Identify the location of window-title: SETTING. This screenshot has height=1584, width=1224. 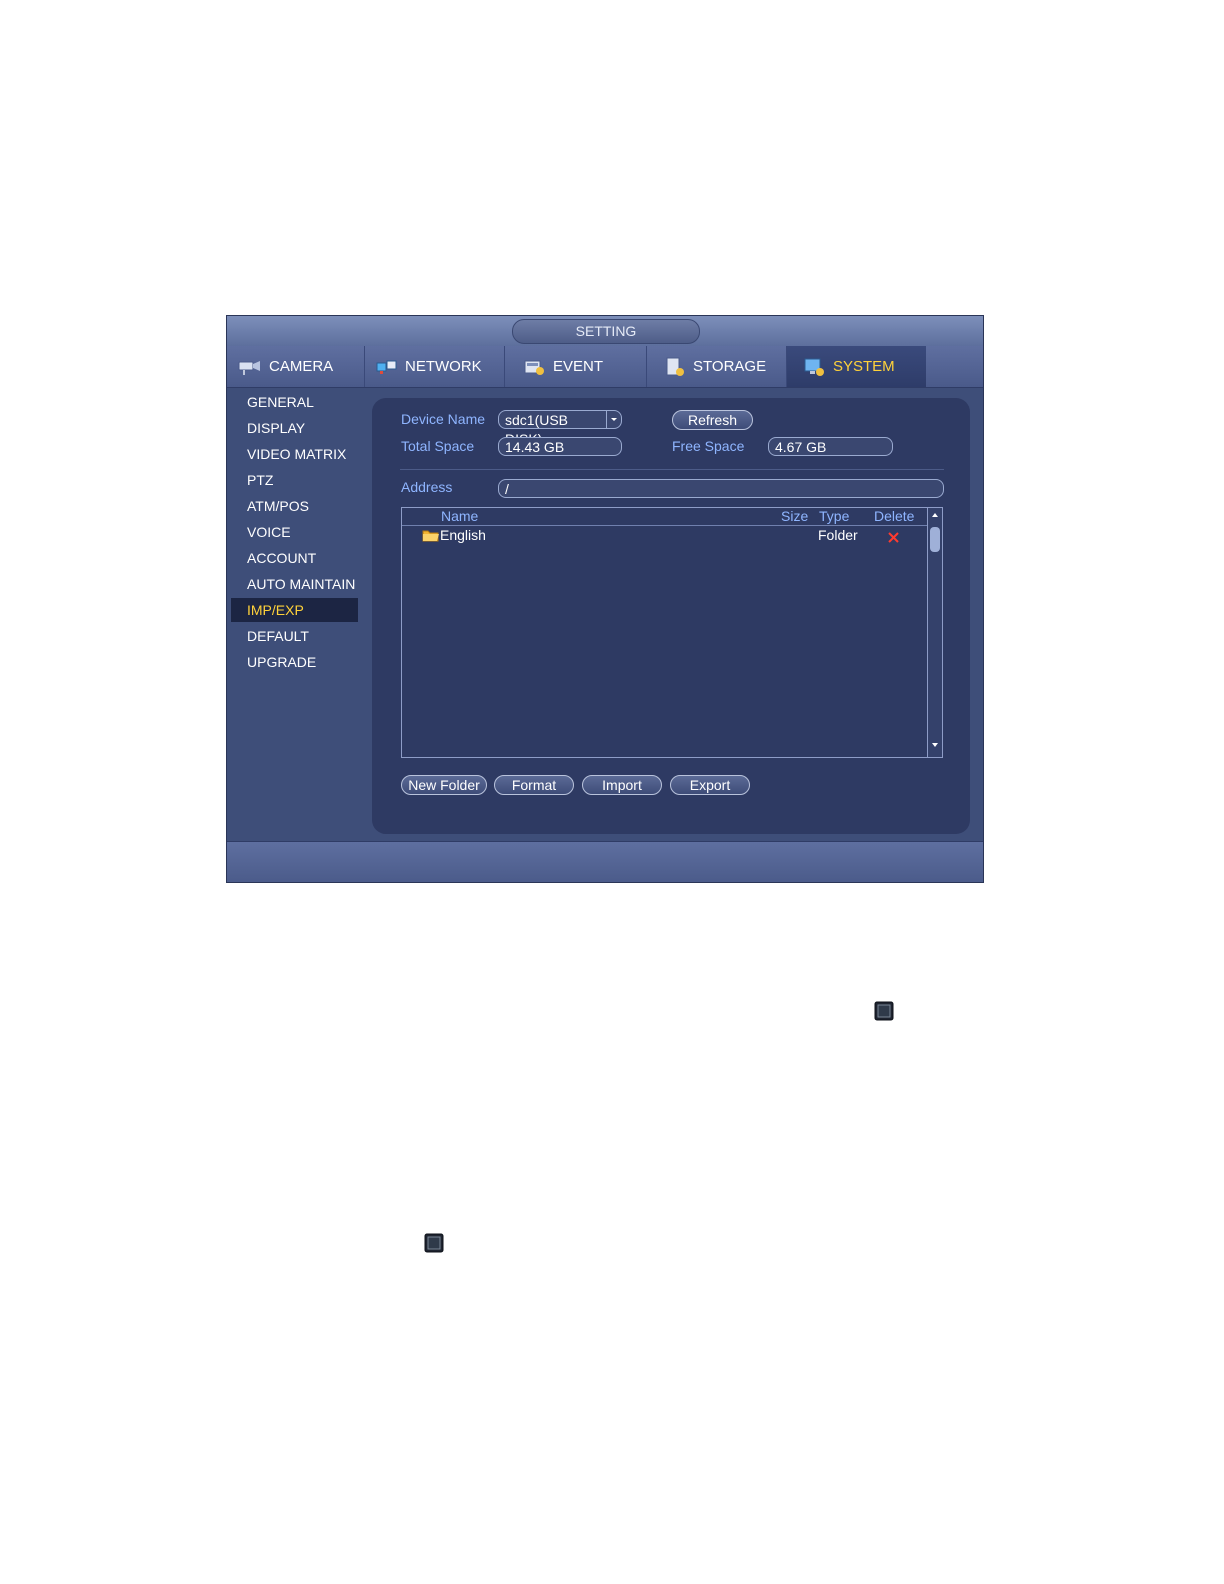
(606, 331).